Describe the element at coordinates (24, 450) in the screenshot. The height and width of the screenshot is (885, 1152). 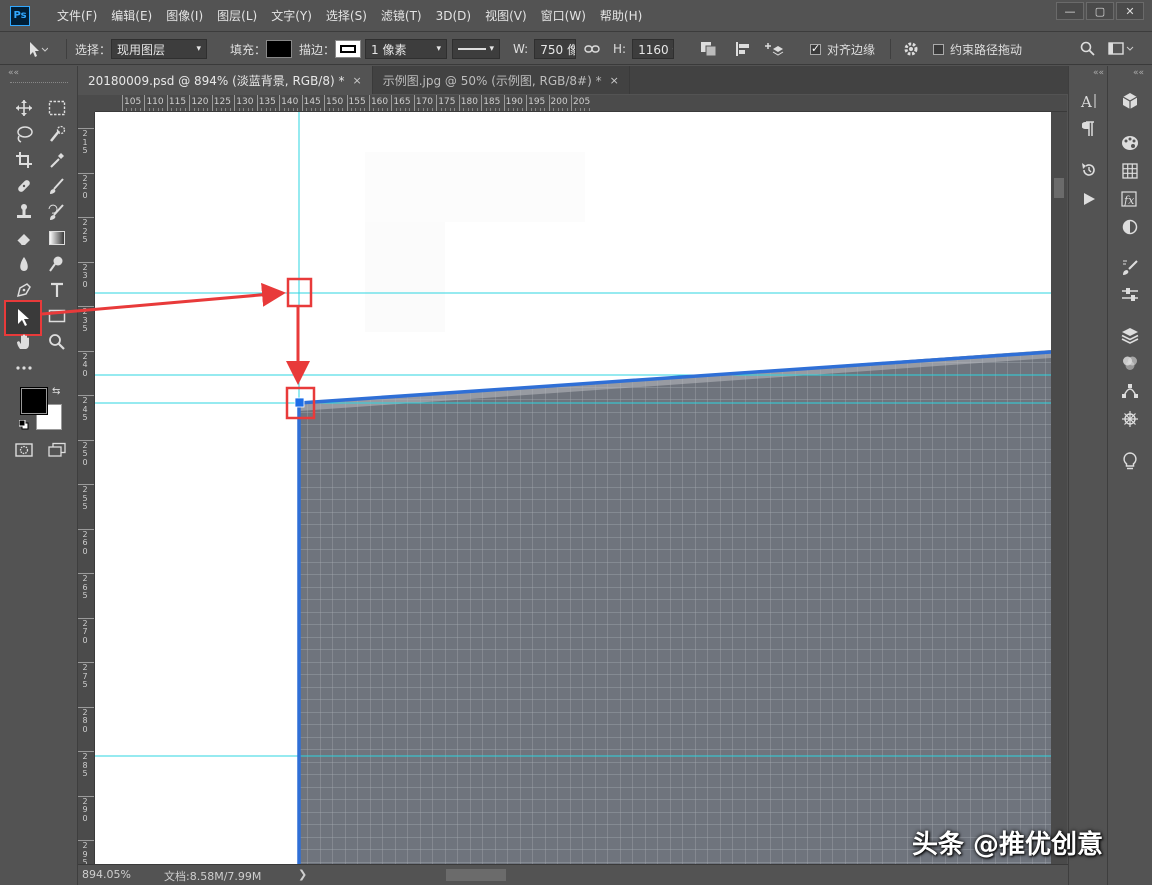
I see `quick-mask-icon` at that location.